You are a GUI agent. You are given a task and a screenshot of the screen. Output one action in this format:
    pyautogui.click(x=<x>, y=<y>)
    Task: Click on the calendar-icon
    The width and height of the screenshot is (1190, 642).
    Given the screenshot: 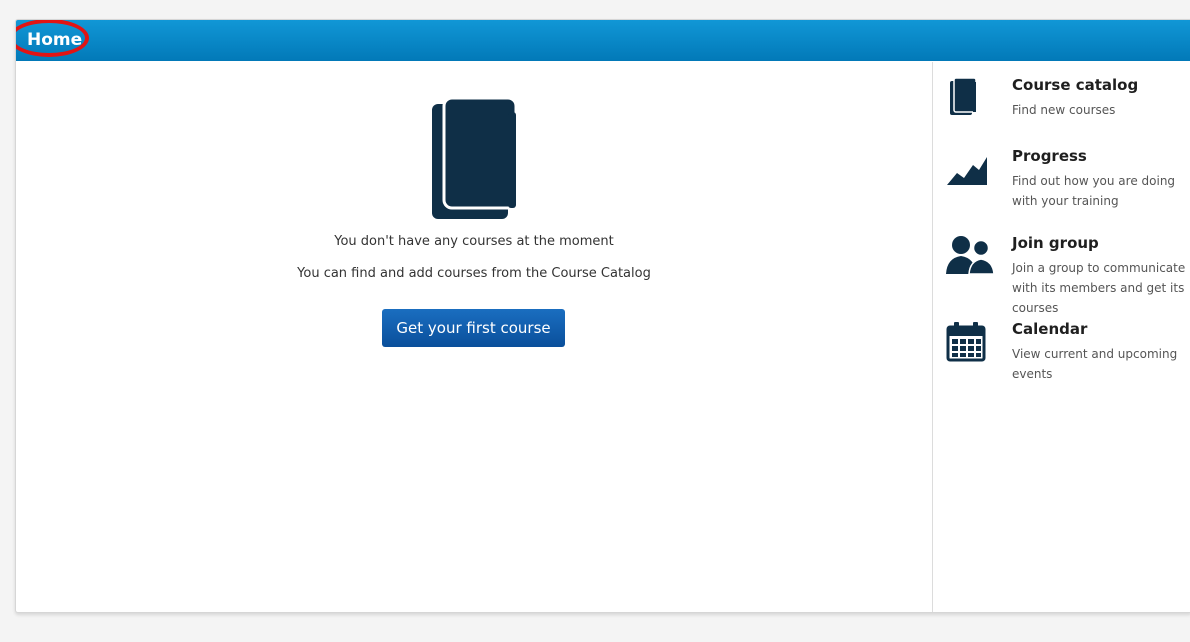 What is the action you would take?
    pyautogui.click(x=966, y=342)
    